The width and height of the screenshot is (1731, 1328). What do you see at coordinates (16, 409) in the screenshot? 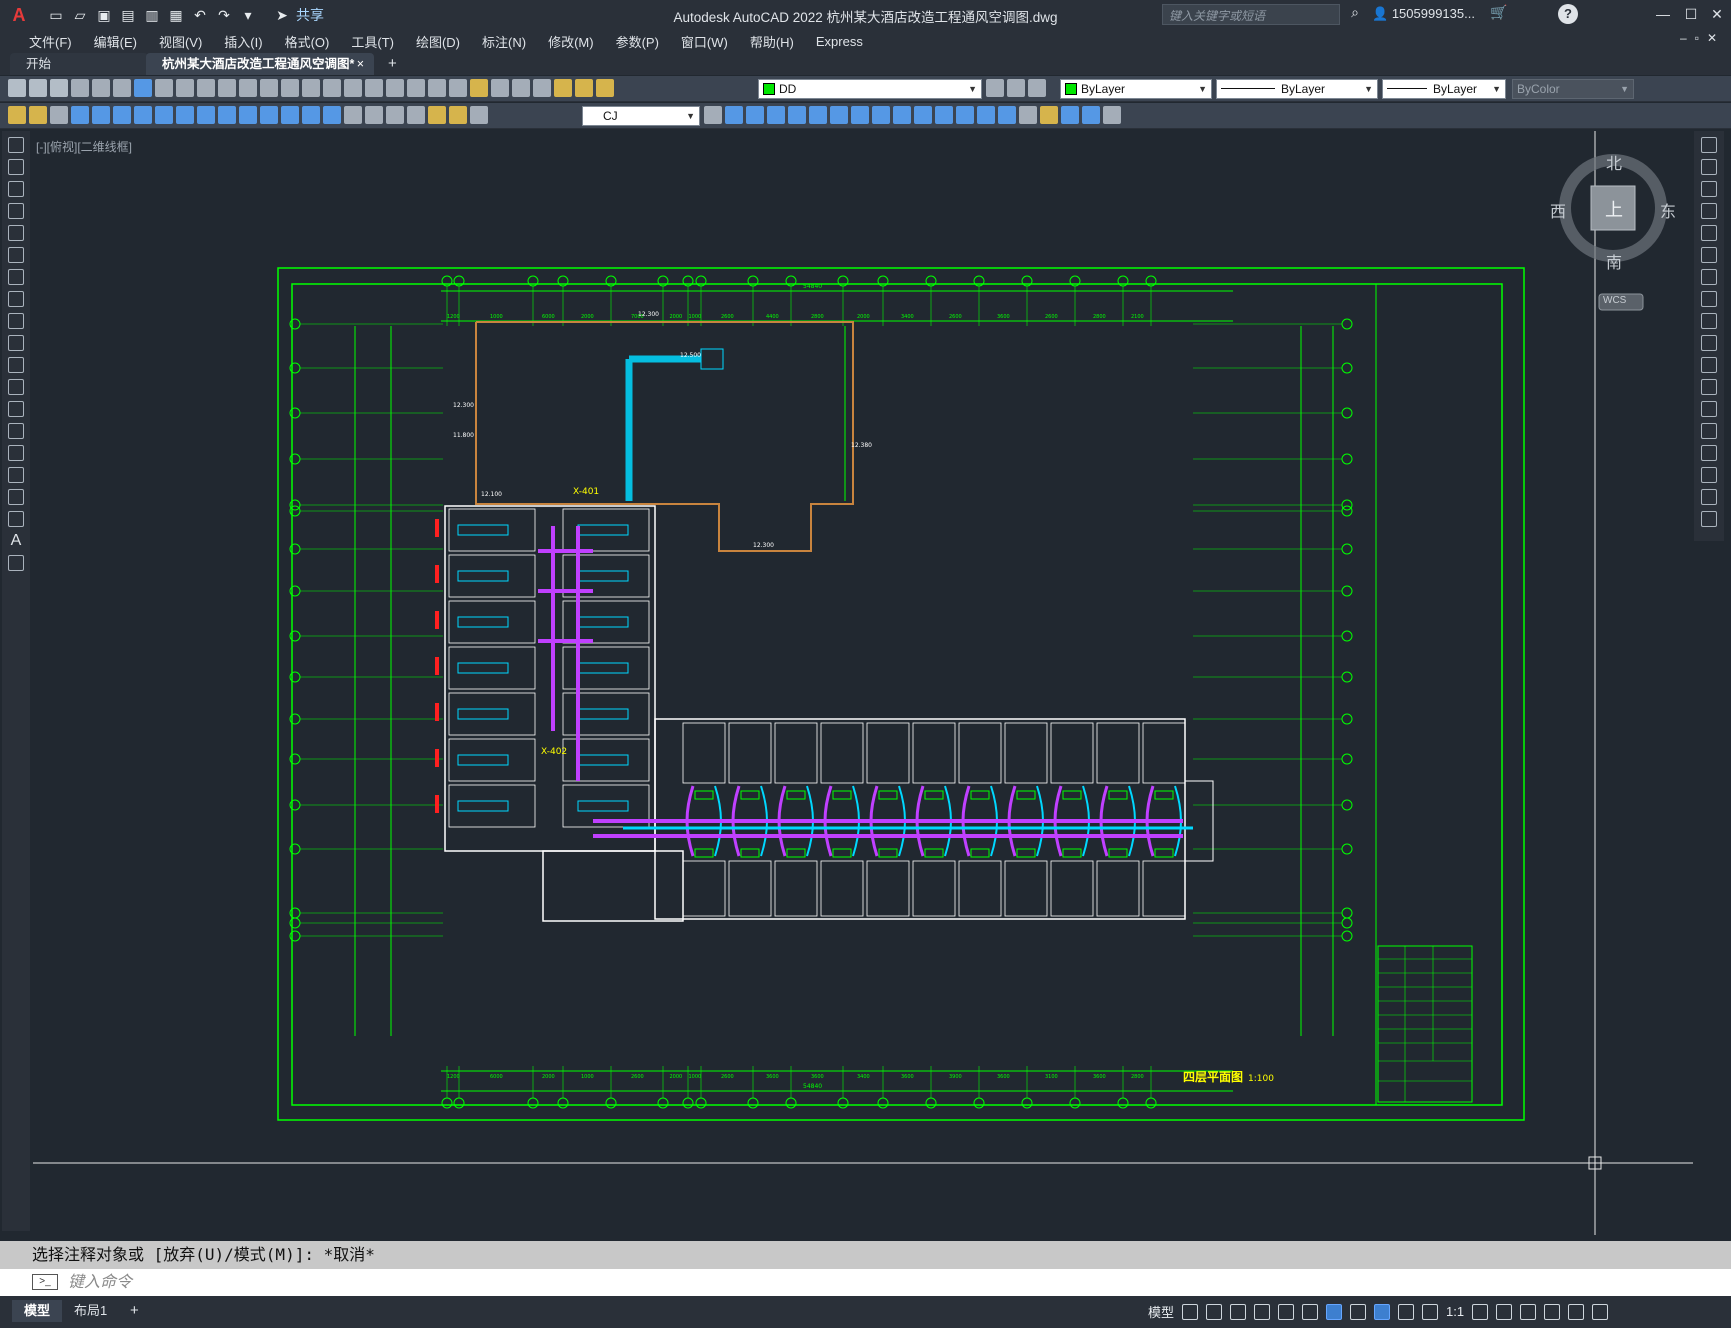
I see `make-block-icon` at bounding box center [16, 409].